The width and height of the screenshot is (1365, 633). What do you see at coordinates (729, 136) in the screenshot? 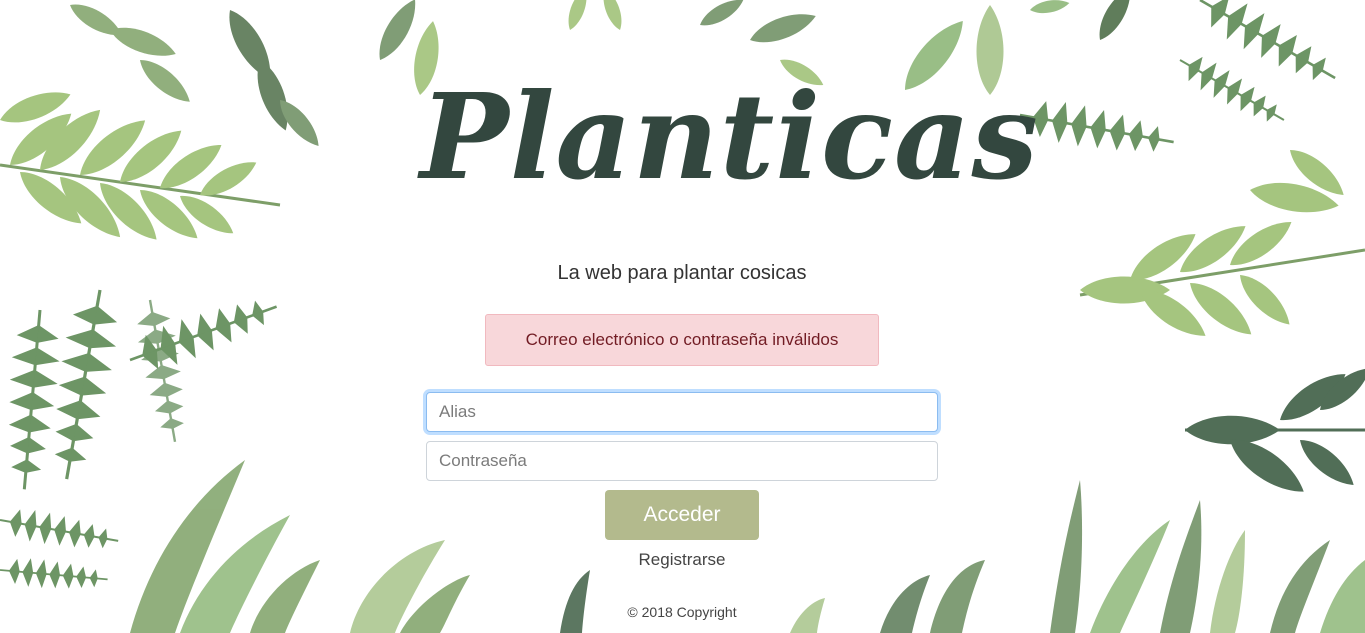
I see `app-logo: Planticas` at bounding box center [729, 136].